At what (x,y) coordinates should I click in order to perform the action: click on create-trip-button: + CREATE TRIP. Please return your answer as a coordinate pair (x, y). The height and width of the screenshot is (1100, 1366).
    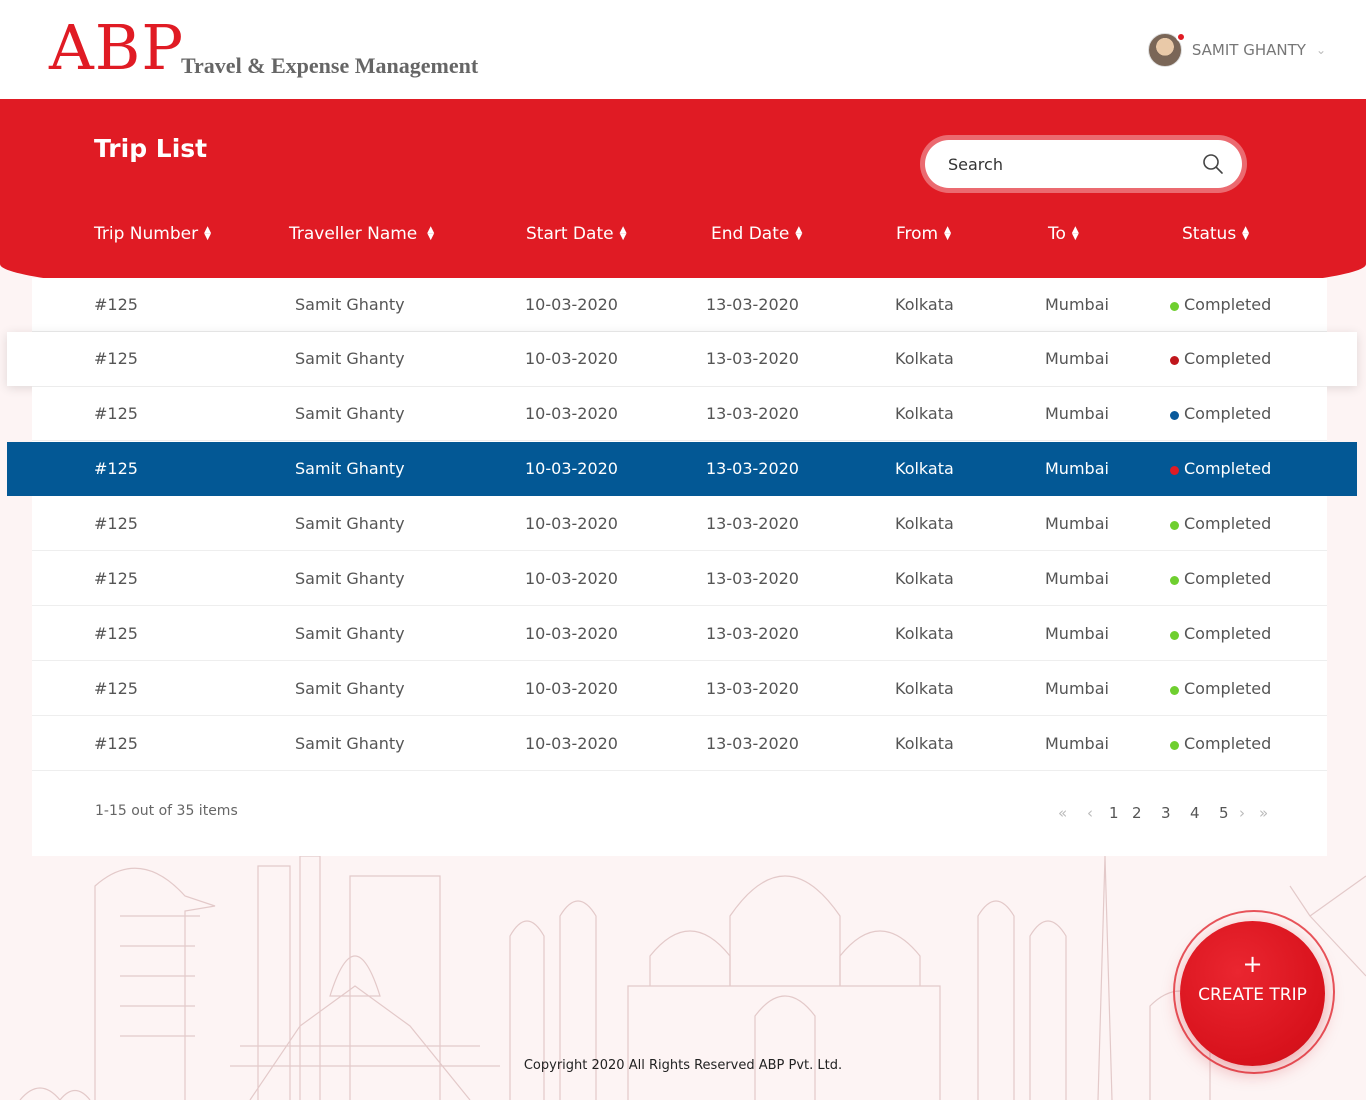
    Looking at the image, I should click on (1252, 993).